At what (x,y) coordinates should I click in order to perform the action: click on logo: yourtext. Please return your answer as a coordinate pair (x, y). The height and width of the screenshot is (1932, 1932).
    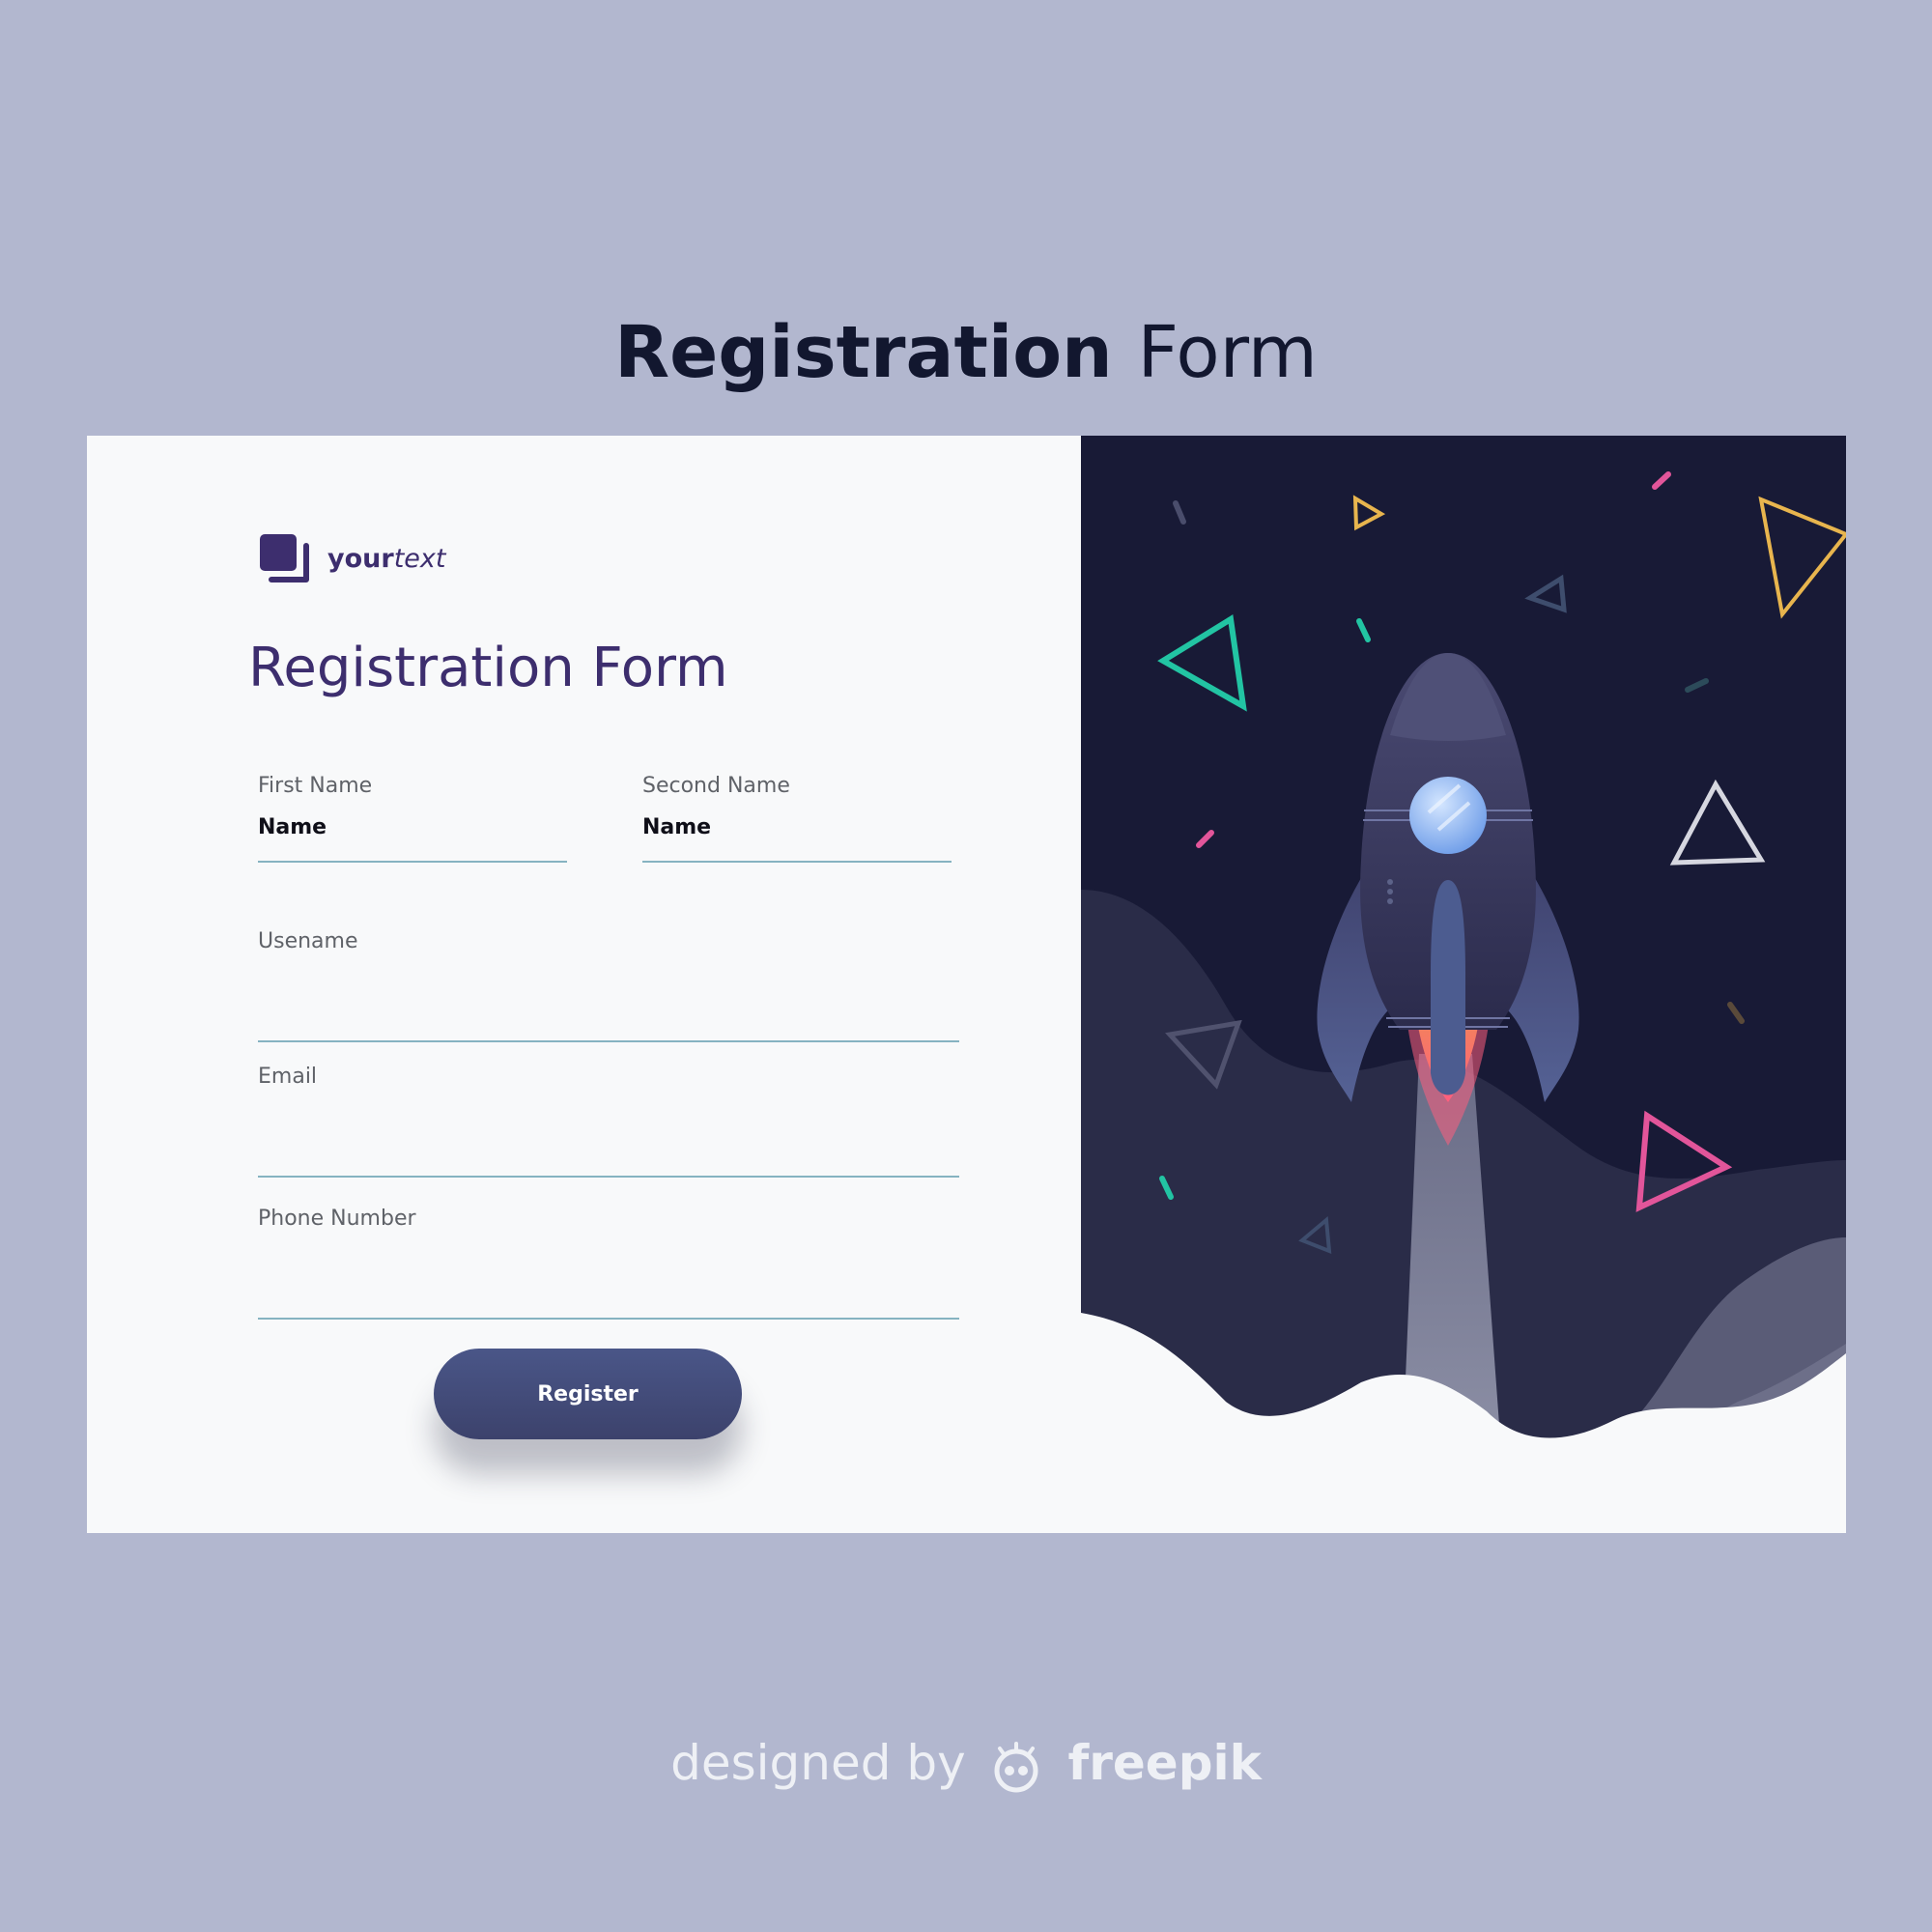
    Looking at the image, I should click on (351, 558).